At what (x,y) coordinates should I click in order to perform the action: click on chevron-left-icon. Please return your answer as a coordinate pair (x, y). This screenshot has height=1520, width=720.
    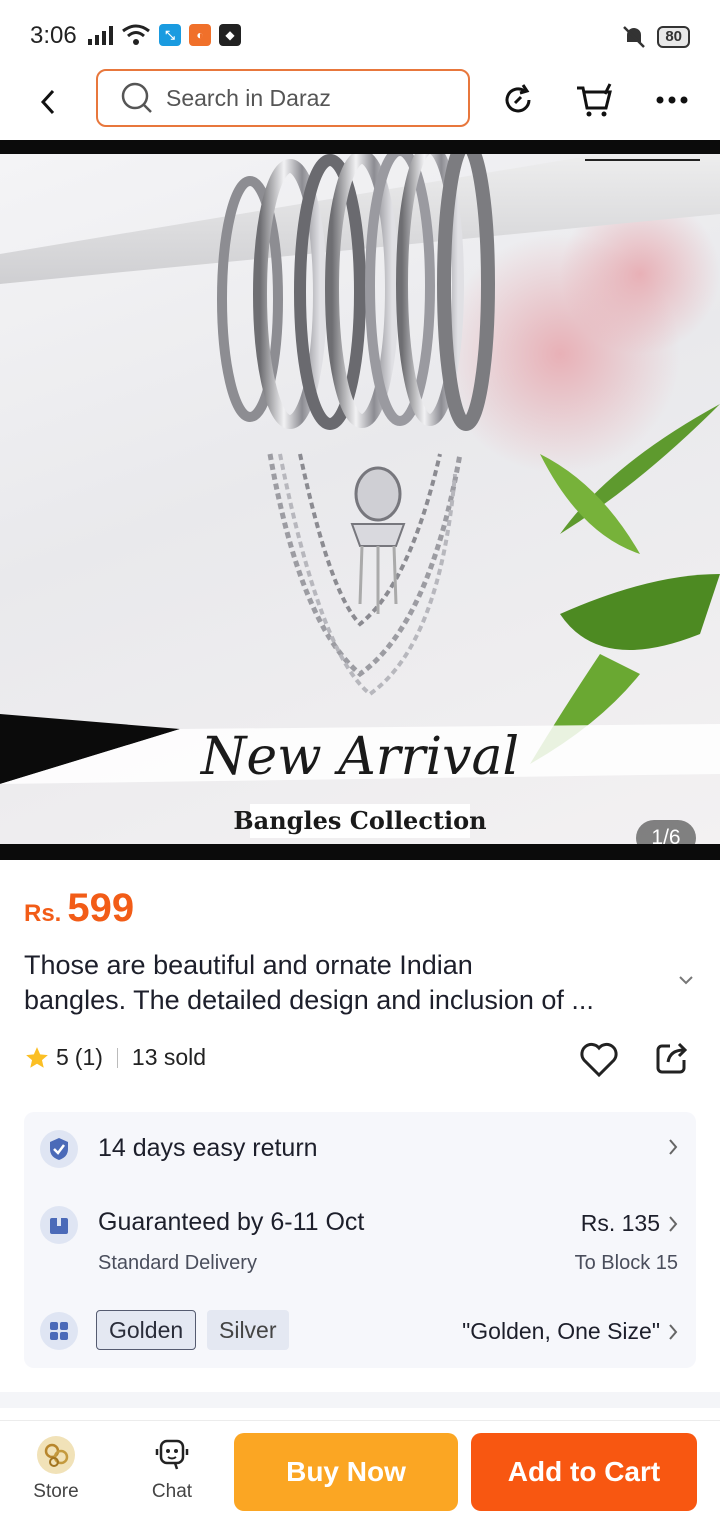
    Looking at the image, I should click on (47, 102).